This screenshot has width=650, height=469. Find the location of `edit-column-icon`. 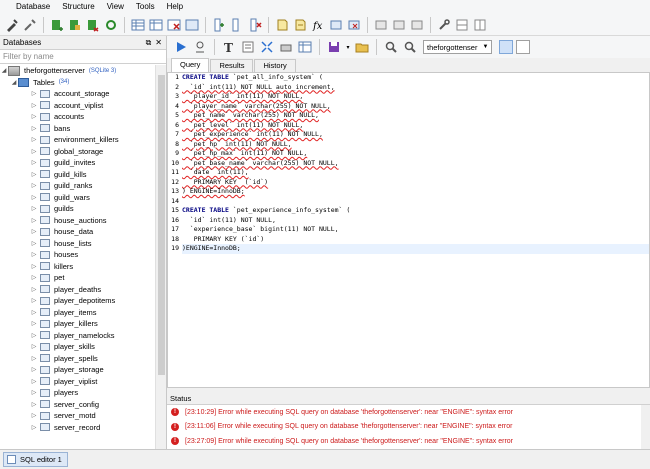

edit-column-icon is located at coordinates (237, 25).